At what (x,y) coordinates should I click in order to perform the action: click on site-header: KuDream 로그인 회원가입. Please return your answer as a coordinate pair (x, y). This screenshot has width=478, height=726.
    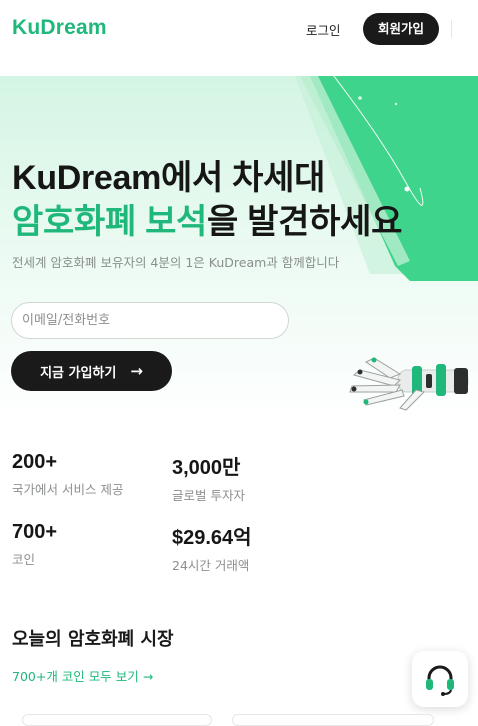
    Looking at the image, I should click on (239, 38).